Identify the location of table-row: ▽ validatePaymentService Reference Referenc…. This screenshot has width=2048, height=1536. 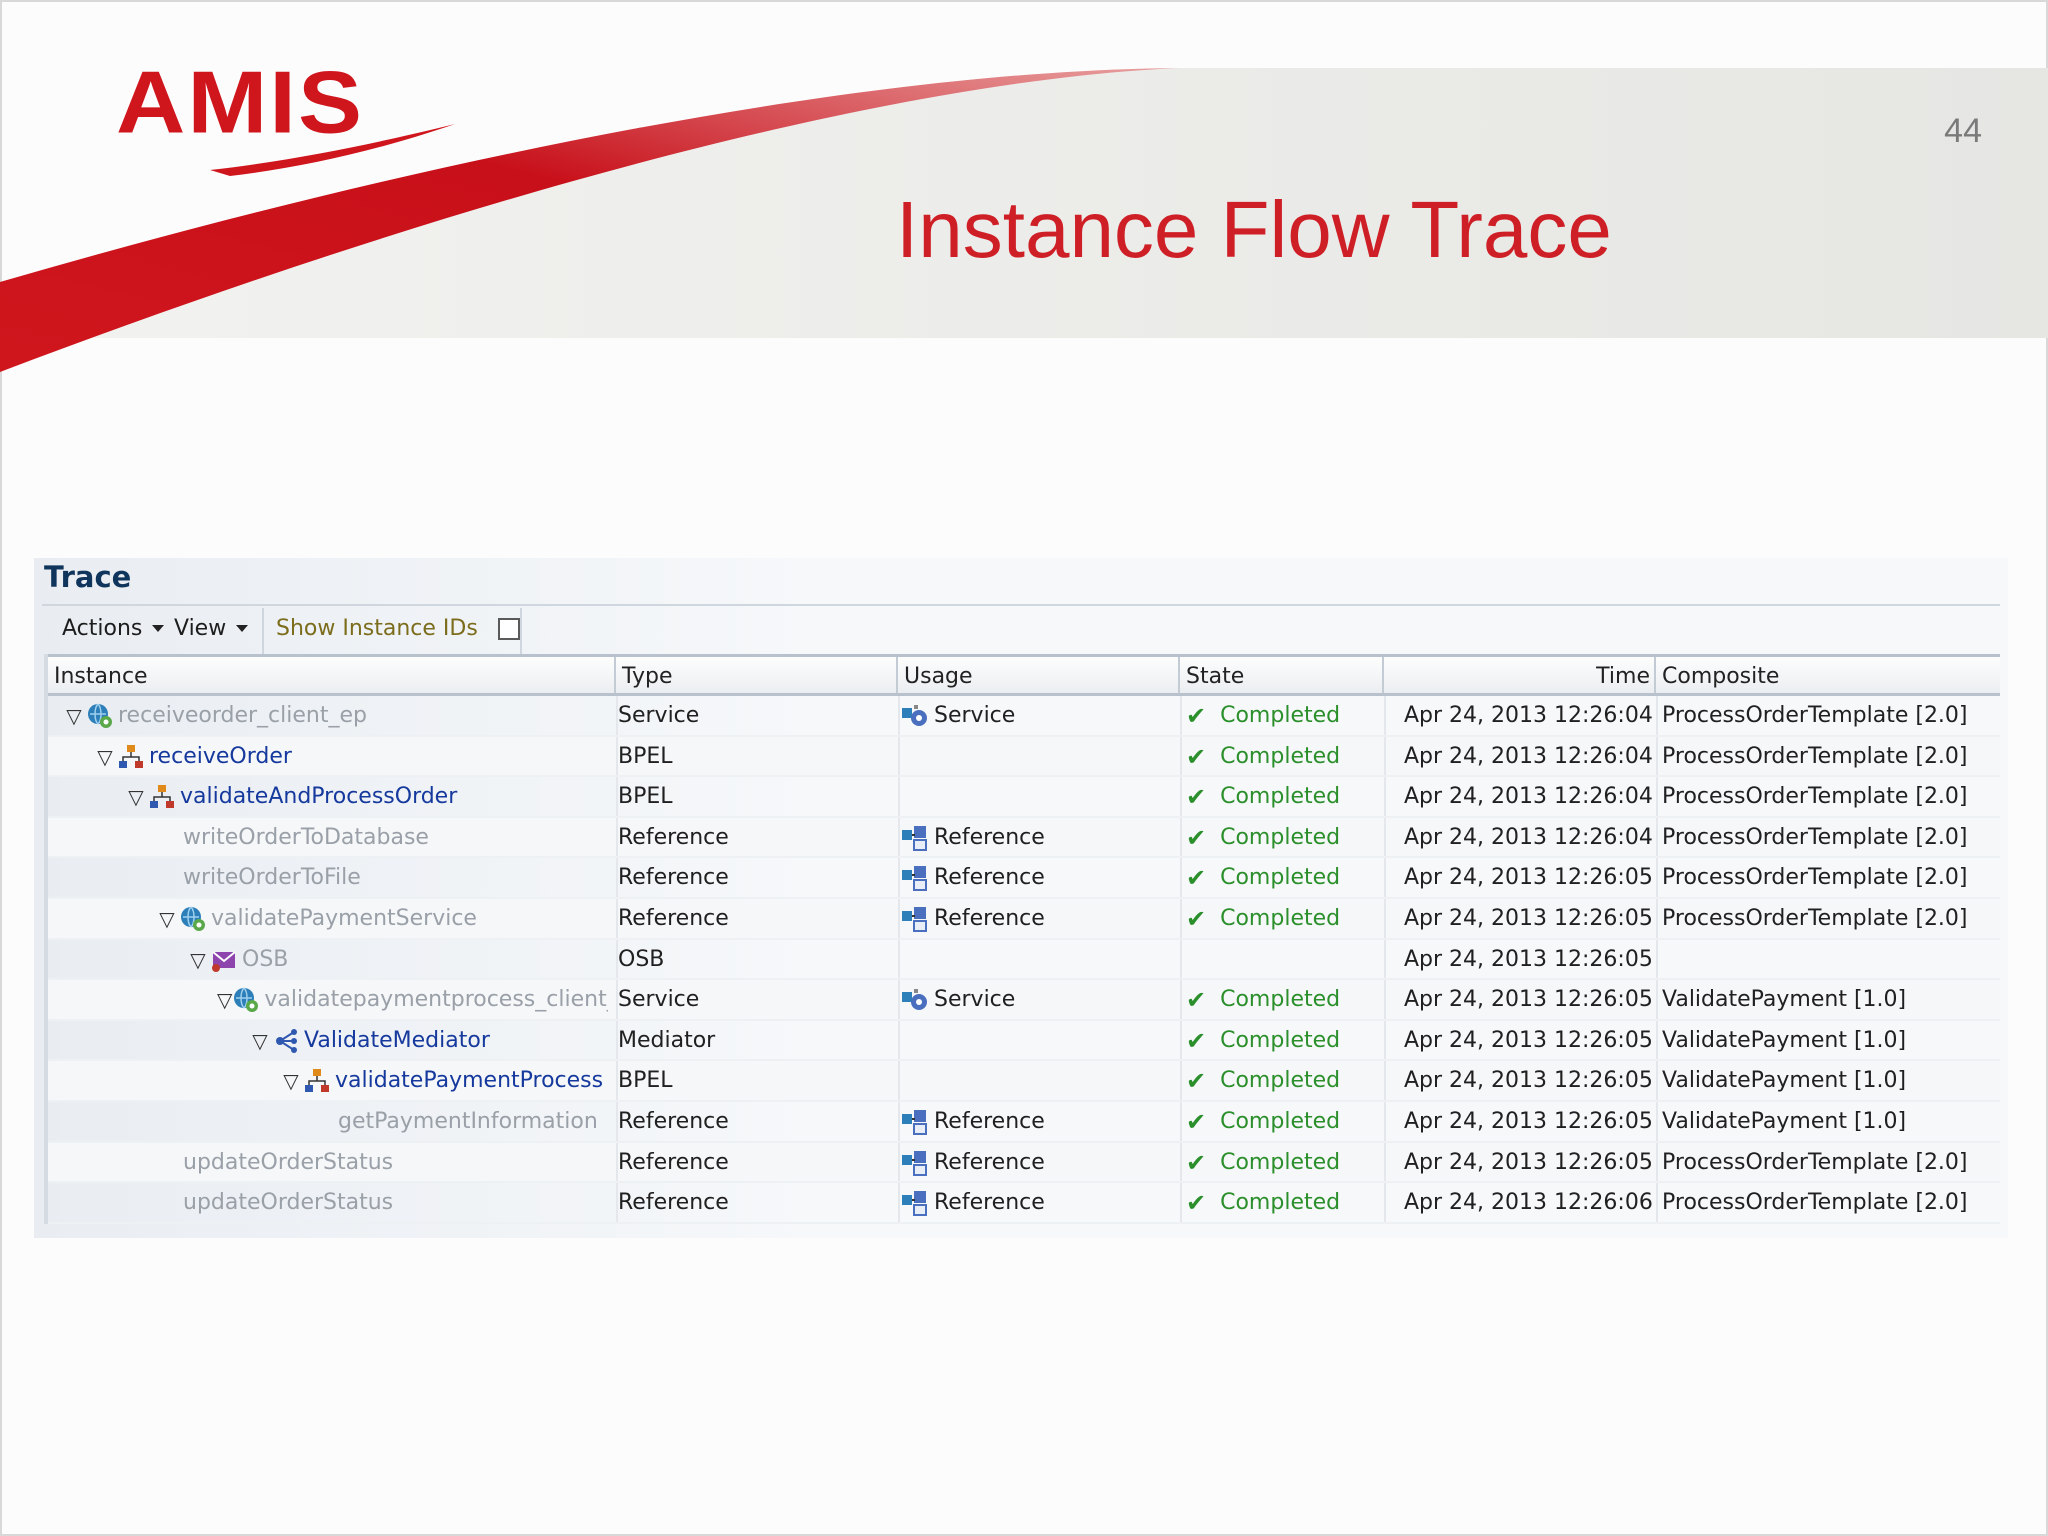
(1024, 919).